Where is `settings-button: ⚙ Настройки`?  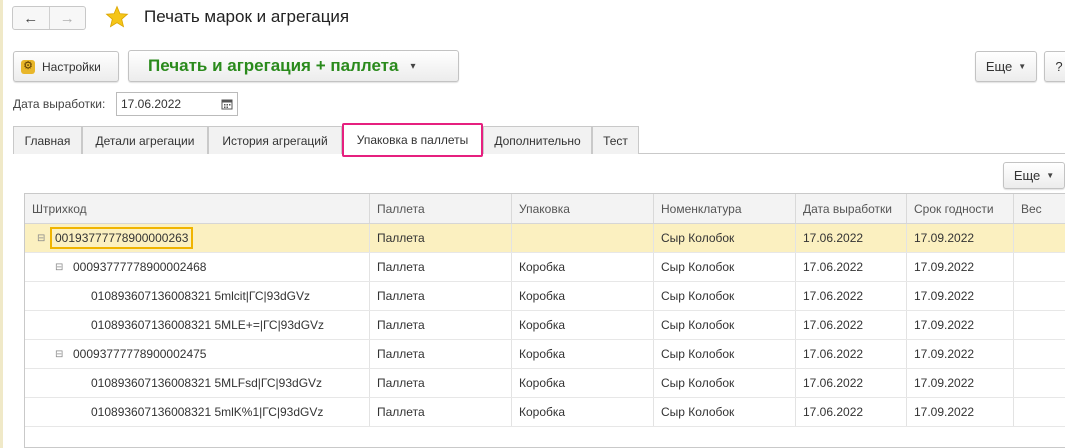 settings-button: ⚙ Настройки is located at coordinates (66, 66).